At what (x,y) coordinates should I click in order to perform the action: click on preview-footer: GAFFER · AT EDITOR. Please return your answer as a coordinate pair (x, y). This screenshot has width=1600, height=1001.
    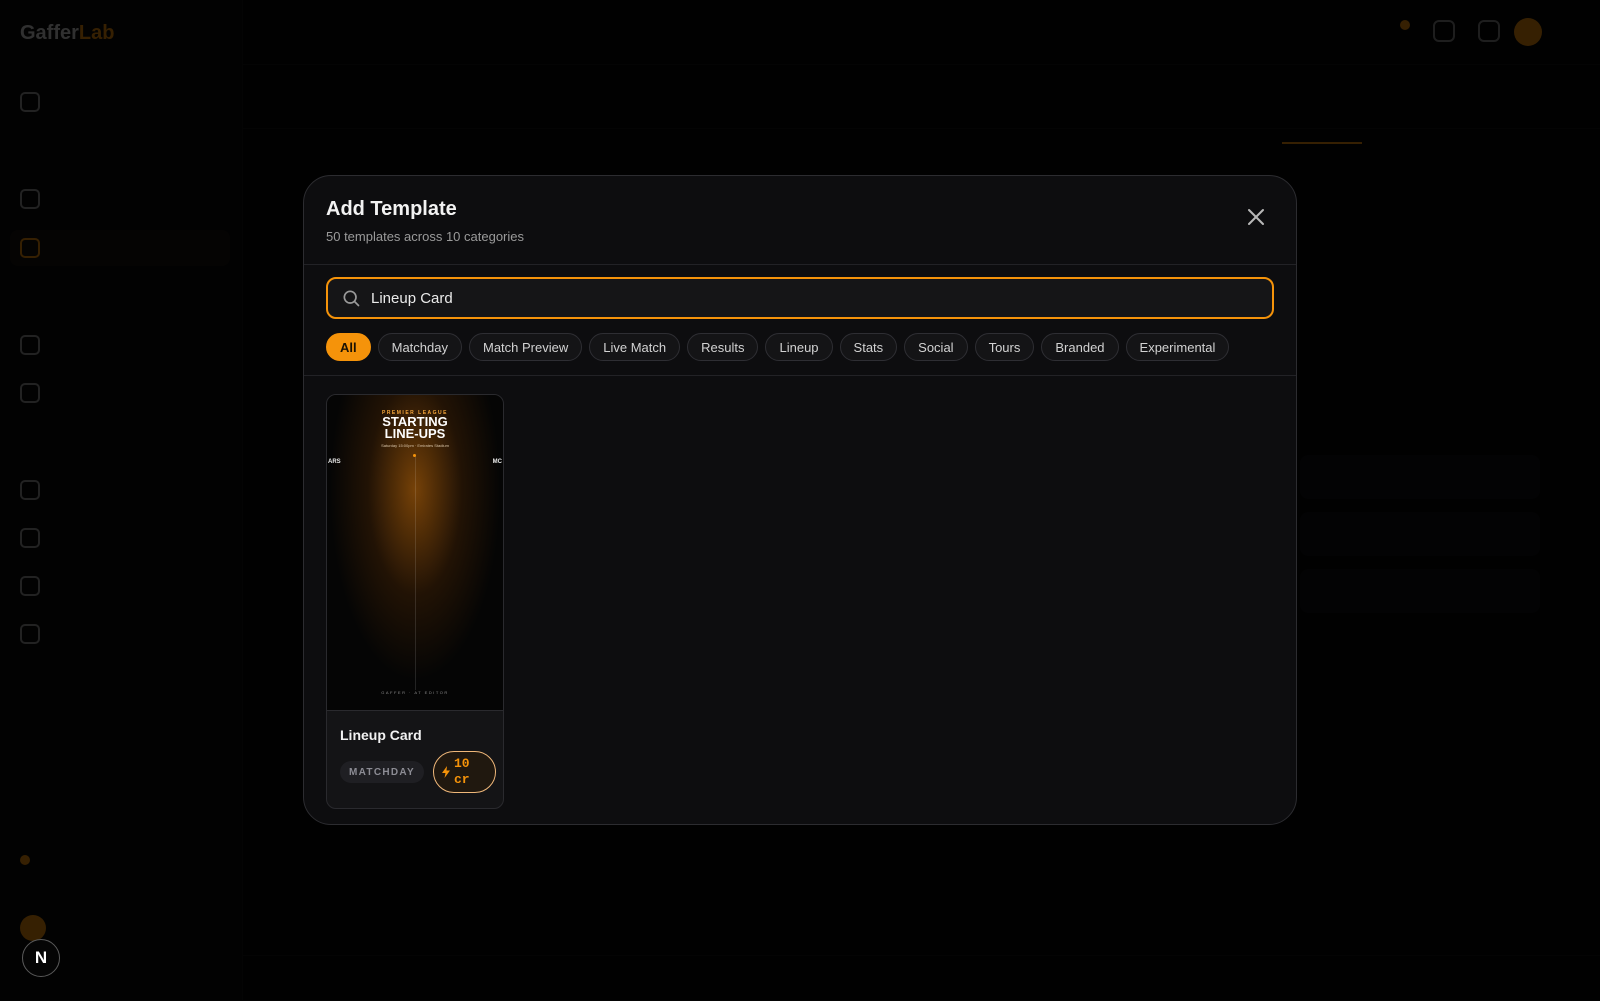
    Looking at the image, I should click on (415, 692).